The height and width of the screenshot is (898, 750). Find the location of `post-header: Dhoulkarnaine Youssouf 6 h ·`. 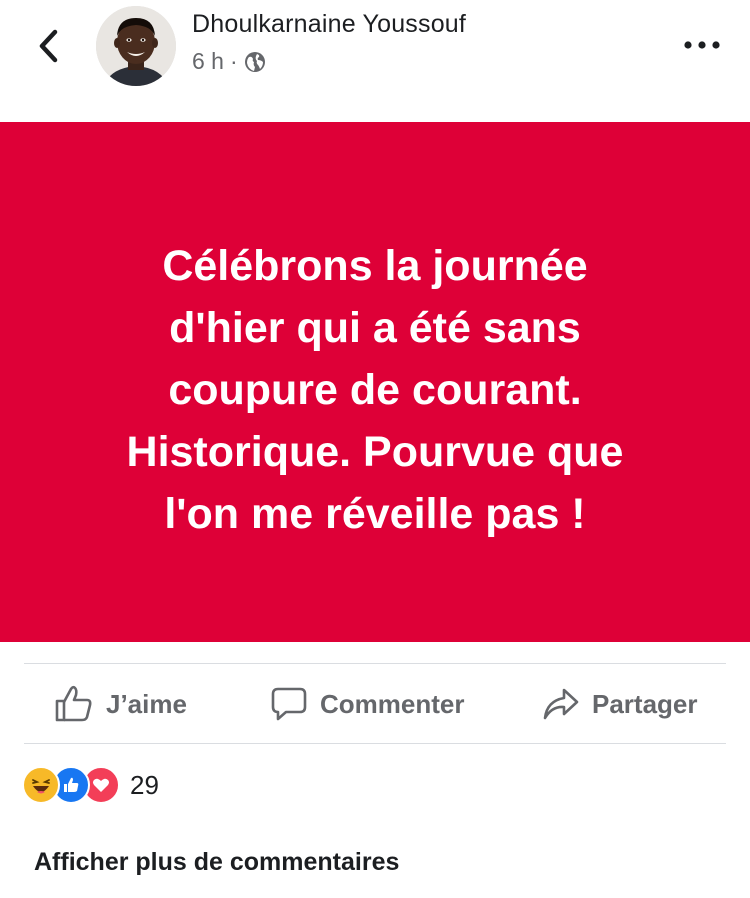

post-header: Dhoulkarnaine Youssouf 6 h · is located at coordinates (375, 61).